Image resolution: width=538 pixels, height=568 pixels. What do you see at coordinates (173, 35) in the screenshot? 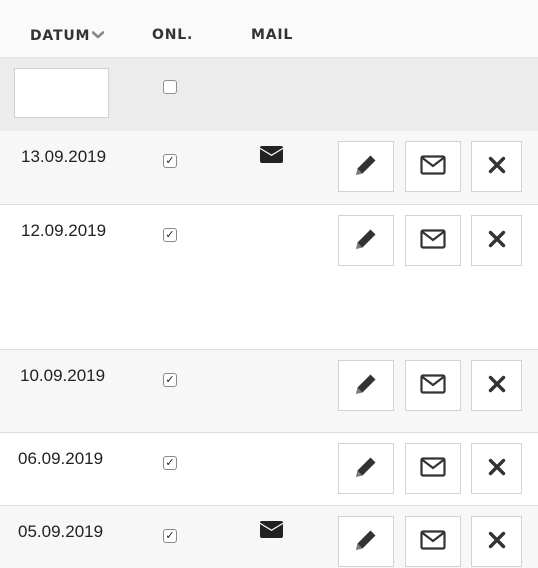
I see `column-header-onl: ONL.` at bounding box center [173, 35].